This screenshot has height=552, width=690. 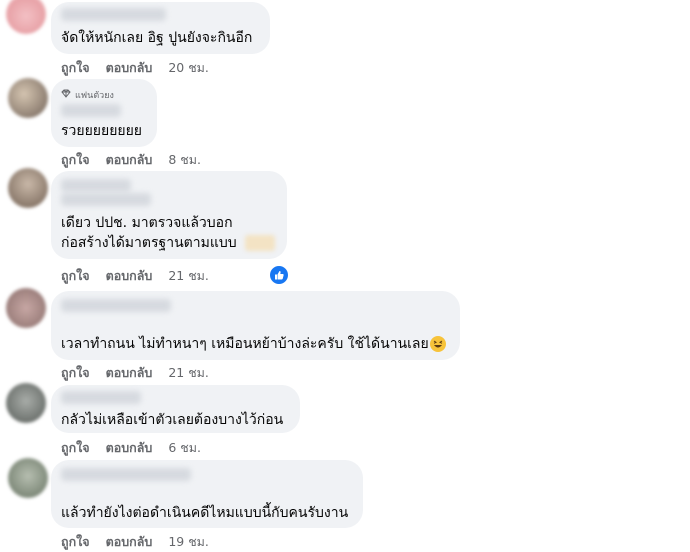 I want to click on comment-actions: ถูกใจ ตอบกลับ 19 ชม., so click(x=135, y=542).